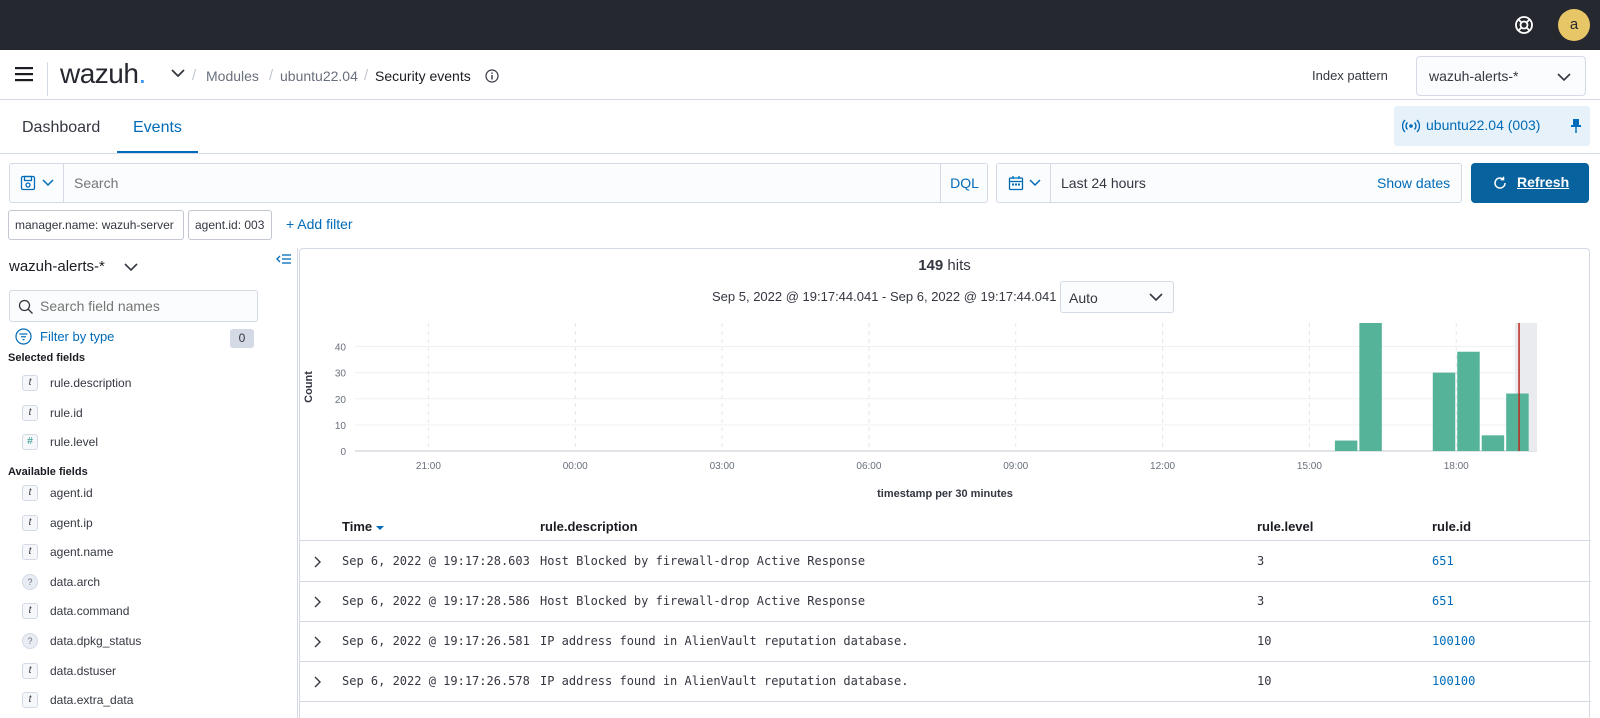 The width and height of the screenshot is (1600, 718). What do you see at coordinates (1483, 125) in the screenshot?
I see `pinned-agent-label: ubuntu22.04 (003)` at bounding box center [1483, 125].